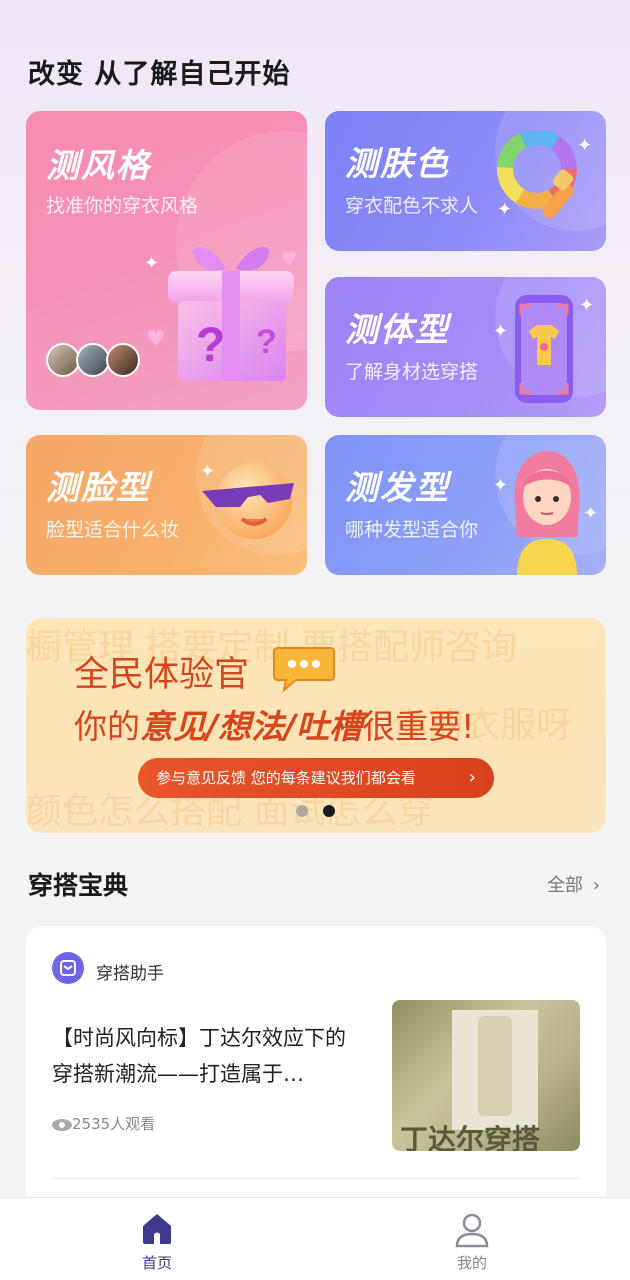 This screenshot has width=630, height=1280. Describe the element at coordinates (418, 726) in the screenshot. I see `banner-subtitle-suffix: 很重要!` at that location.